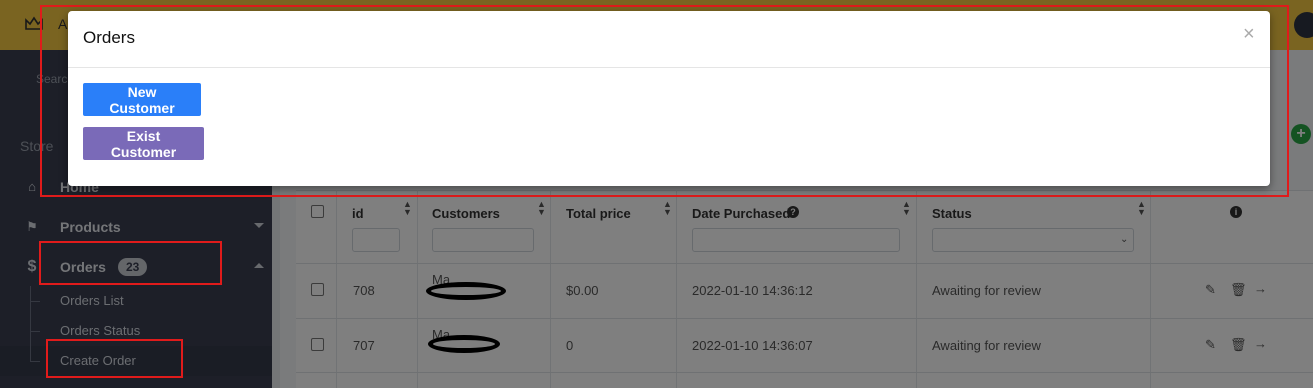 This screenshot has width=1313, height=388. What do you see at coordinates (130, 263) in the screenshot?
I see `annotation-box-orders` at bounding box center [130, 263].